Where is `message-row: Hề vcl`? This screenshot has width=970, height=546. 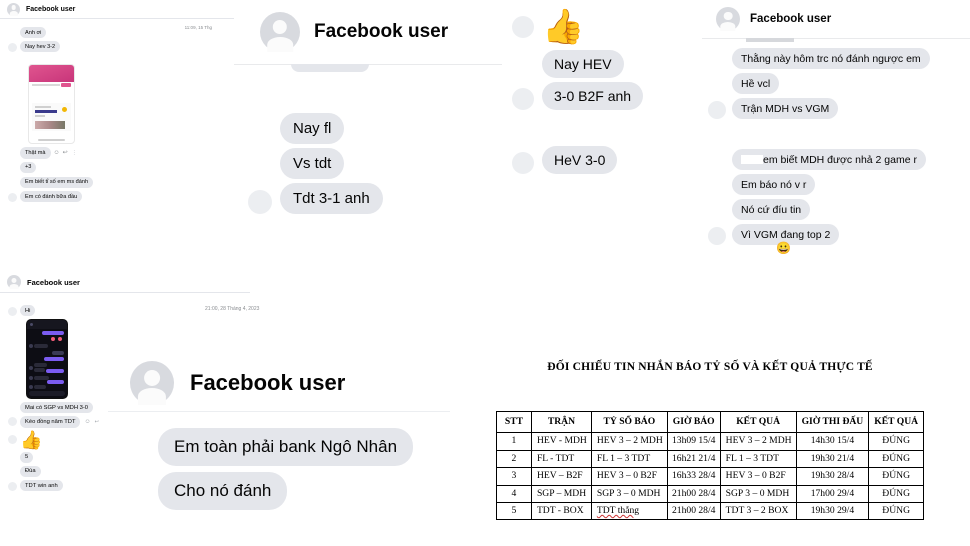 message-row: Hề vcl is located at coordinates (851, 83).